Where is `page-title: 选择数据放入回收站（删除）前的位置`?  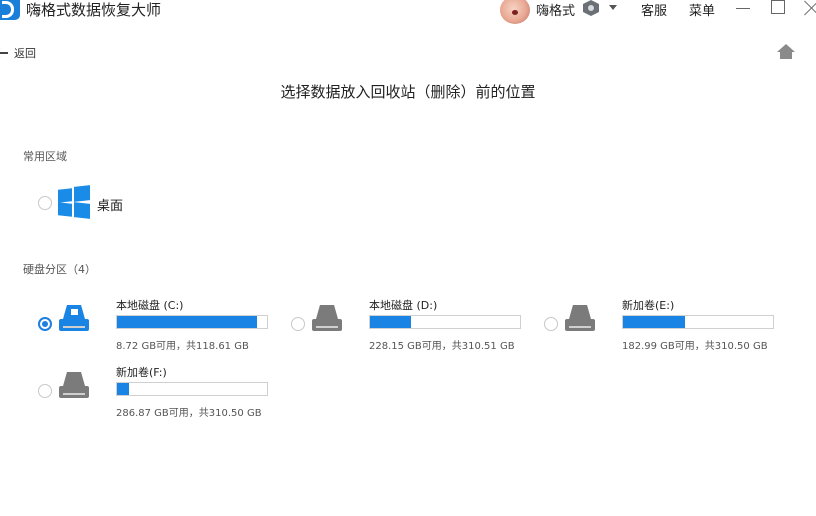
page-title: 选择数据放入回收站（删除）前的位置 is located at coordinates (408, 92).